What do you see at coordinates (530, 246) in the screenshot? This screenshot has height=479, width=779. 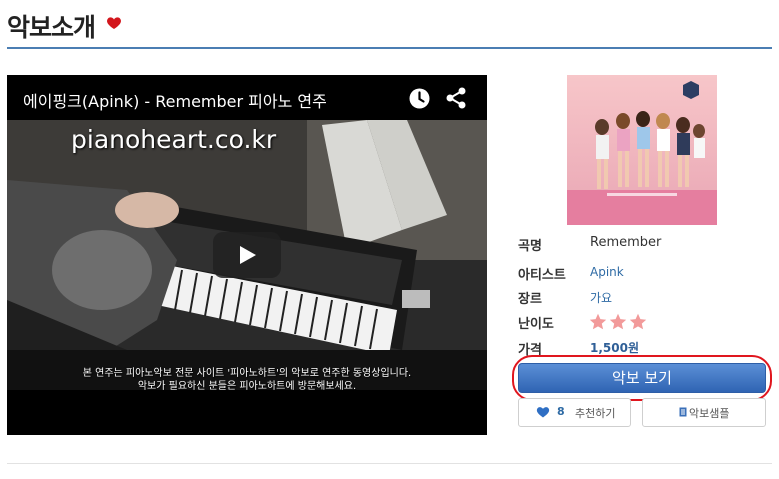 I see `song-label: 곡명` at bounding box center [530, 246].